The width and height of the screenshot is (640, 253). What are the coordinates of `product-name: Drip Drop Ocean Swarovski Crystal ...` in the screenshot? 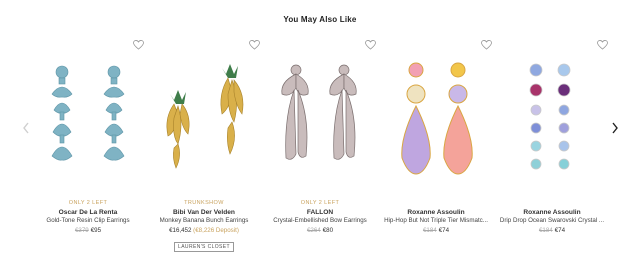 It's located at (552, 221).